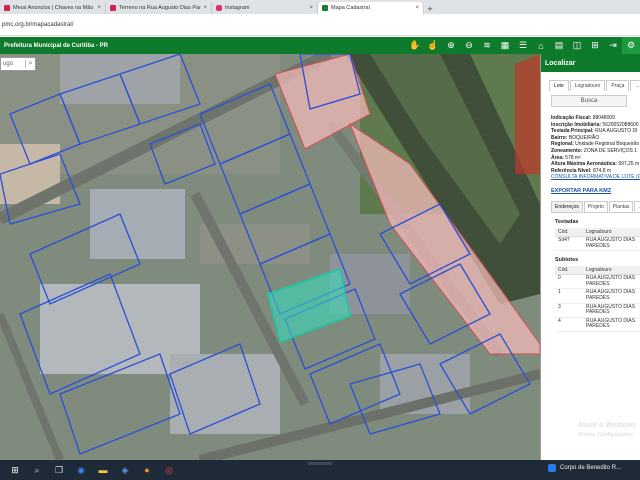  What do you see at coordinates (569, 296) in the screenshot?
I see `table-cell: 1` at bounding box center [569, 296].